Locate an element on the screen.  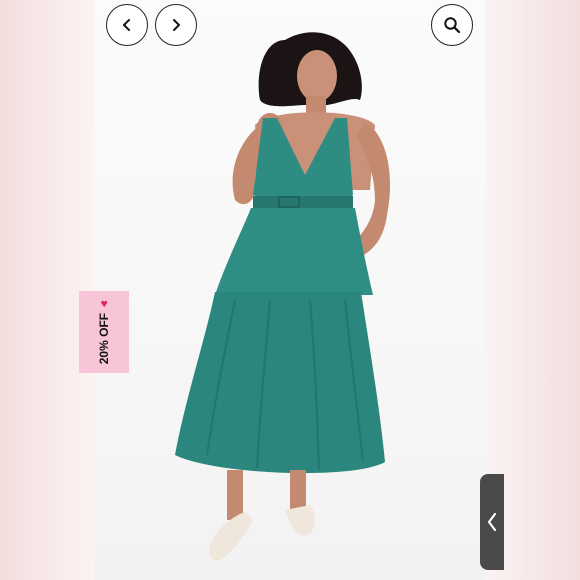
discount-label: 20% OFF is located at coordinates (104, 338).